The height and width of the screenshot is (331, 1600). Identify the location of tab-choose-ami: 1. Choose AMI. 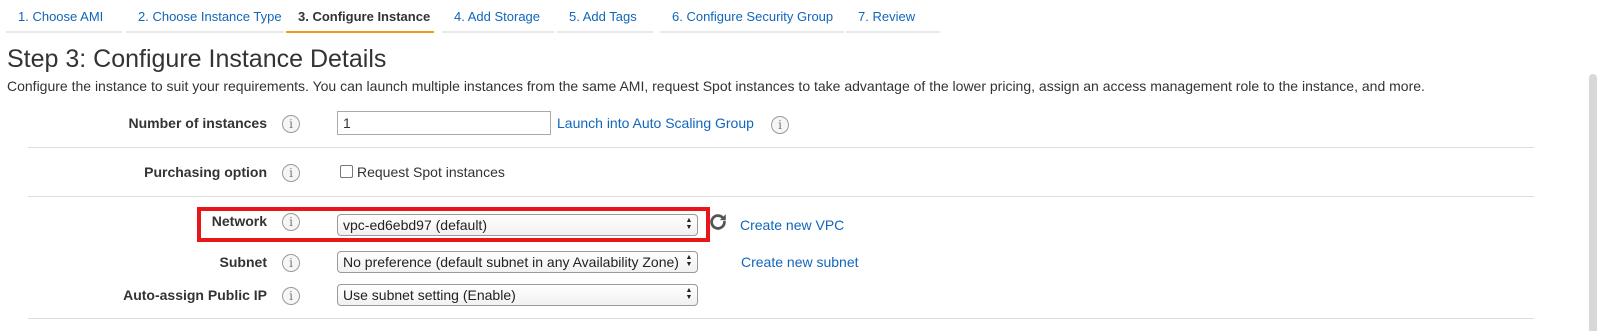
(64, 16).